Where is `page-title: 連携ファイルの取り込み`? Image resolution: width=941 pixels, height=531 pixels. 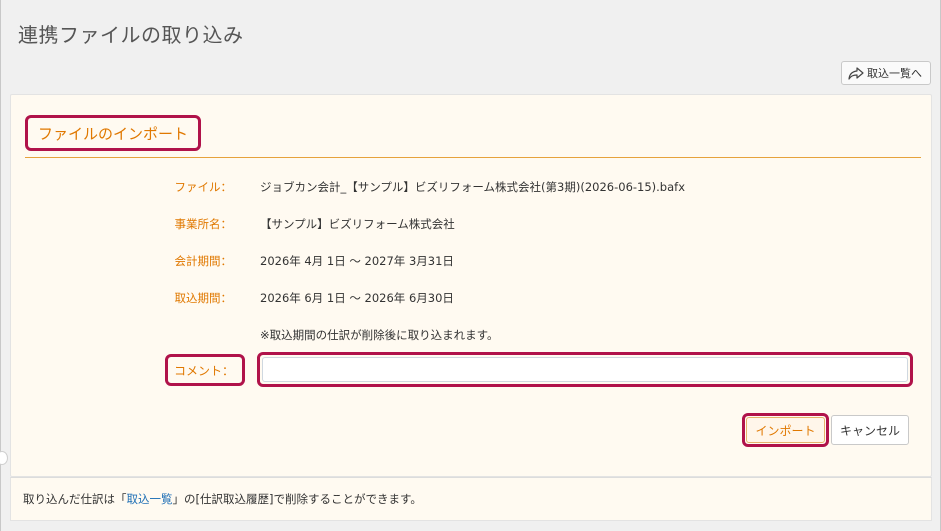 page-title: 連携ファイルの取り込み is located at coordinates (131, 35).